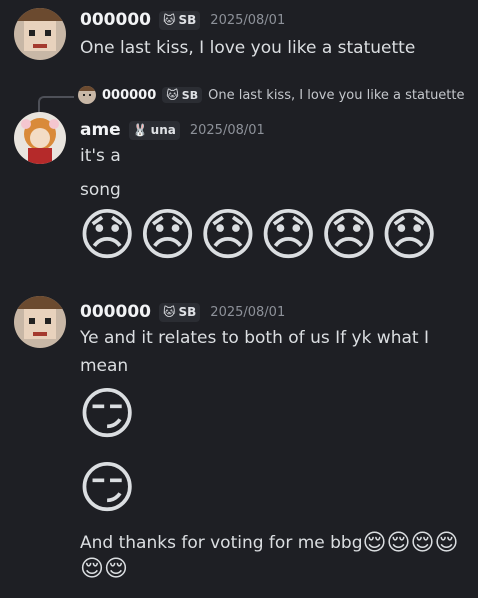 This screenshot has height=598, width=478. Describe the element at coordinates (100, 190) in the screenshot. I see `message-text: song` at that location.